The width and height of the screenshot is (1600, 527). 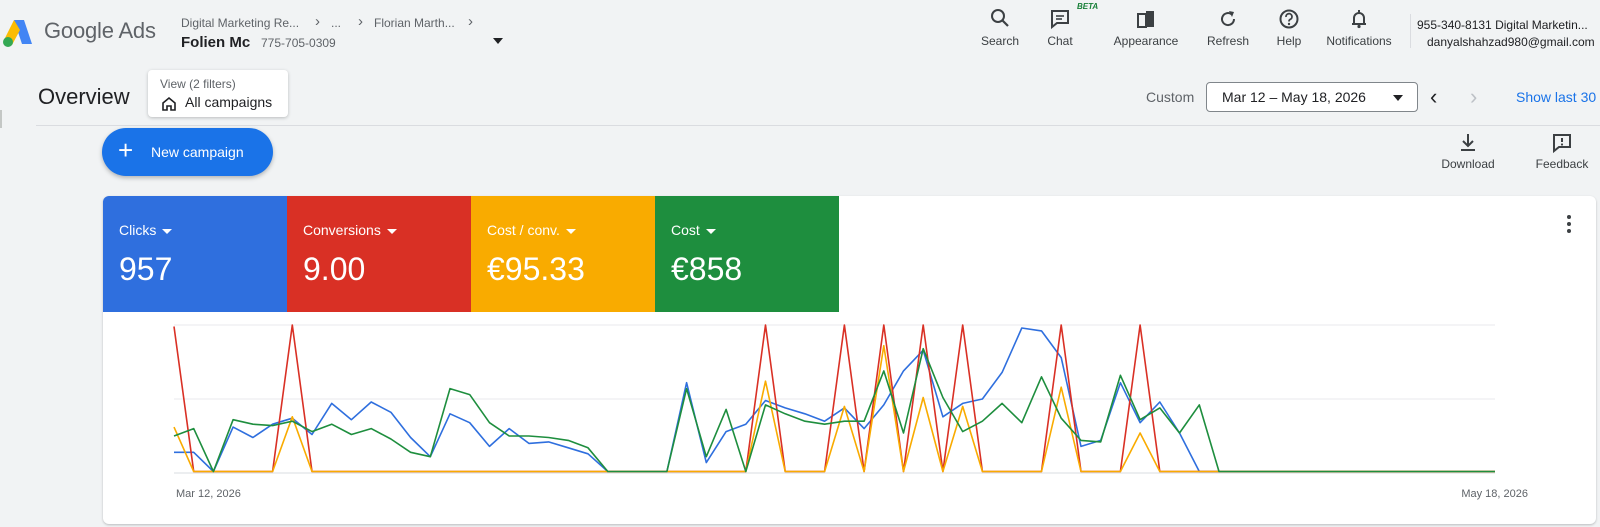 I want to click on feedback-label: Feedback, so click(x=1562, y=164).